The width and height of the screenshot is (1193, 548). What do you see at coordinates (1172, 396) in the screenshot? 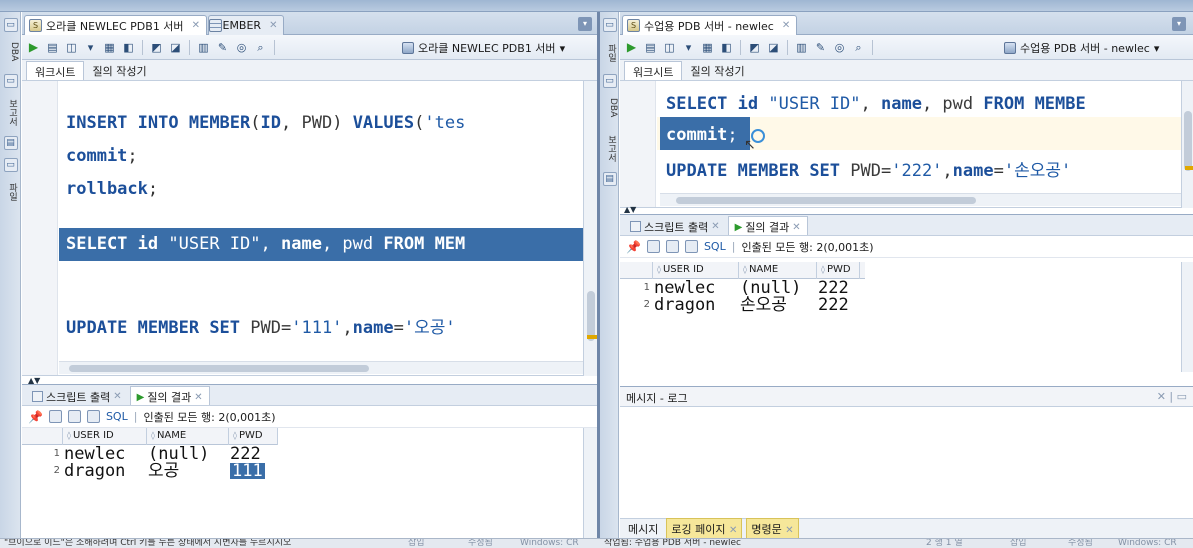
I see `minimize-icon: ✕ | ▭` at bounding box center [1172, 396].